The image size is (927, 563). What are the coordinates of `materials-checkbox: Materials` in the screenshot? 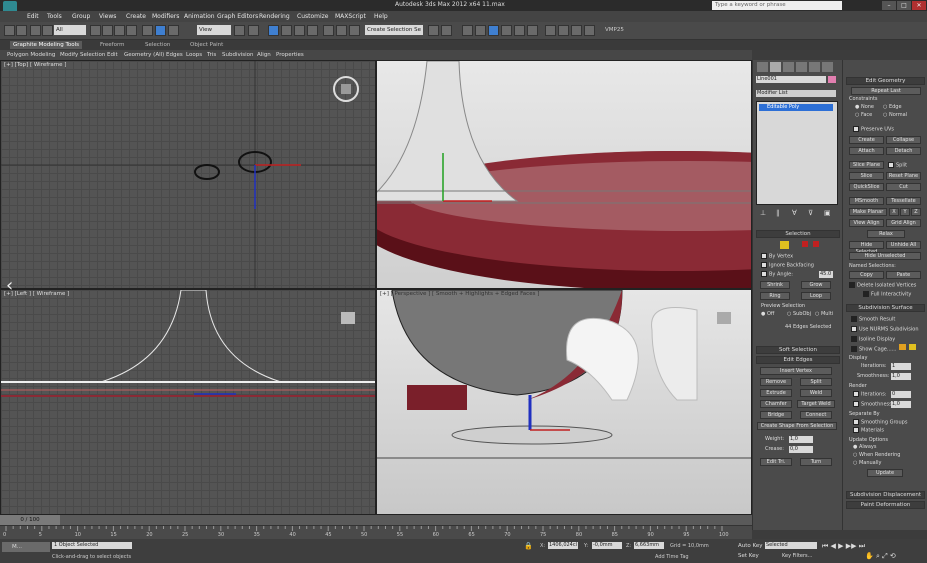 It's located at (868, 430).